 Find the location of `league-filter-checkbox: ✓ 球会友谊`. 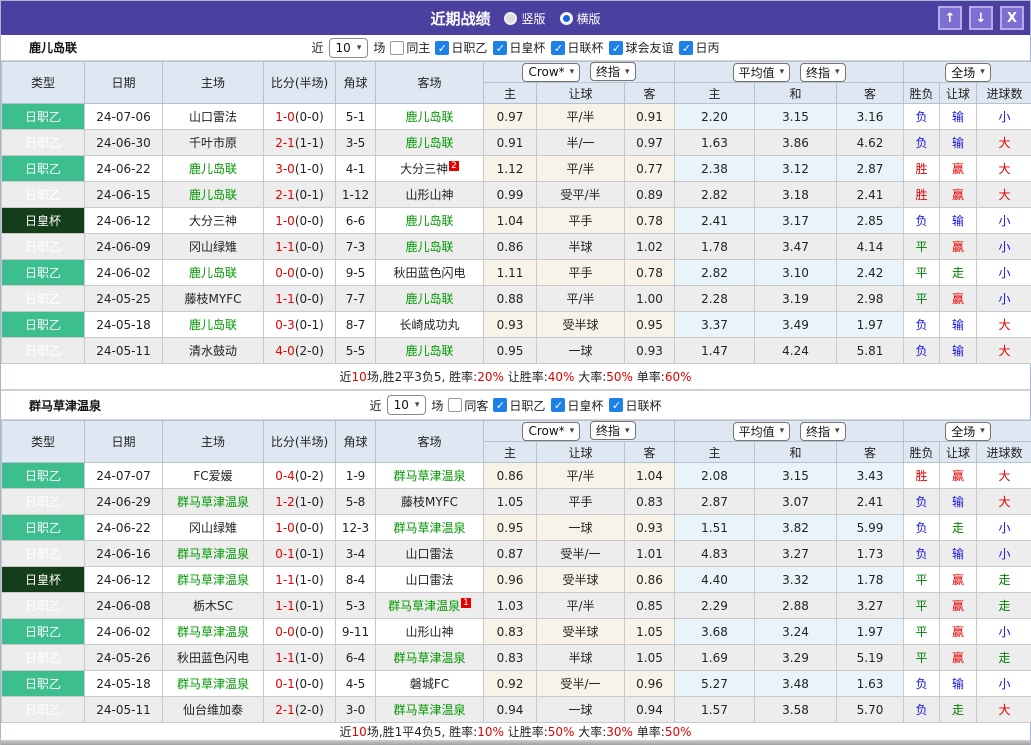

league-filter-checkbox: ✓ 球会友谊 is located at coordinates (641, 47).